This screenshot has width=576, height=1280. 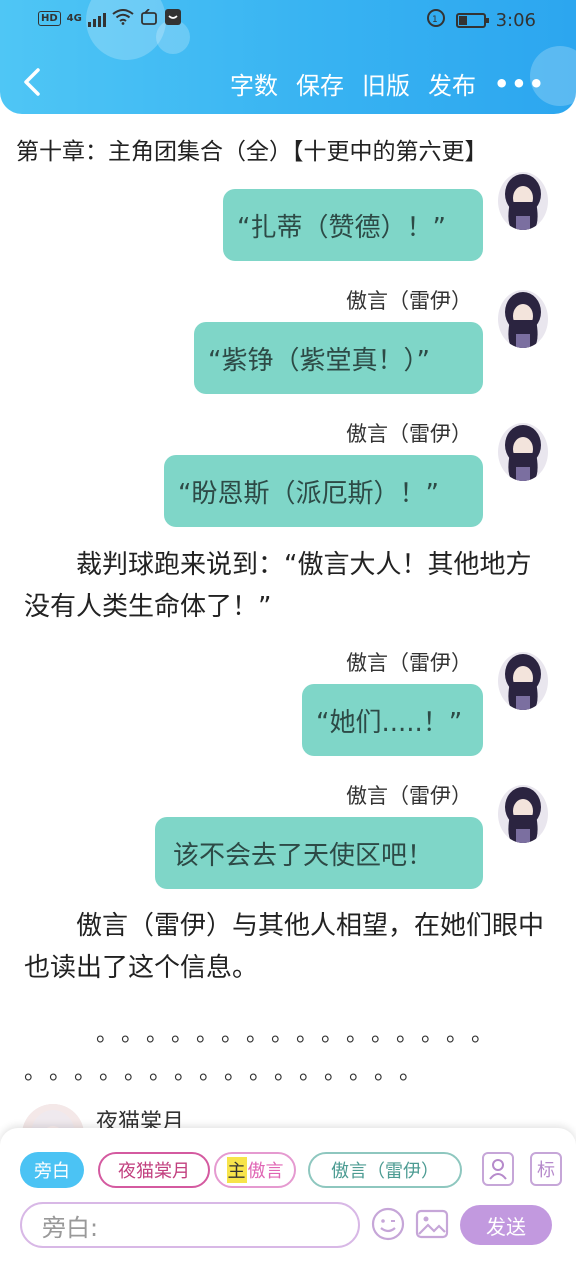 What do you see at coordinates (520, 84) in the screenshot?
I see `more-button: •••` at bounding box center [520, 84].